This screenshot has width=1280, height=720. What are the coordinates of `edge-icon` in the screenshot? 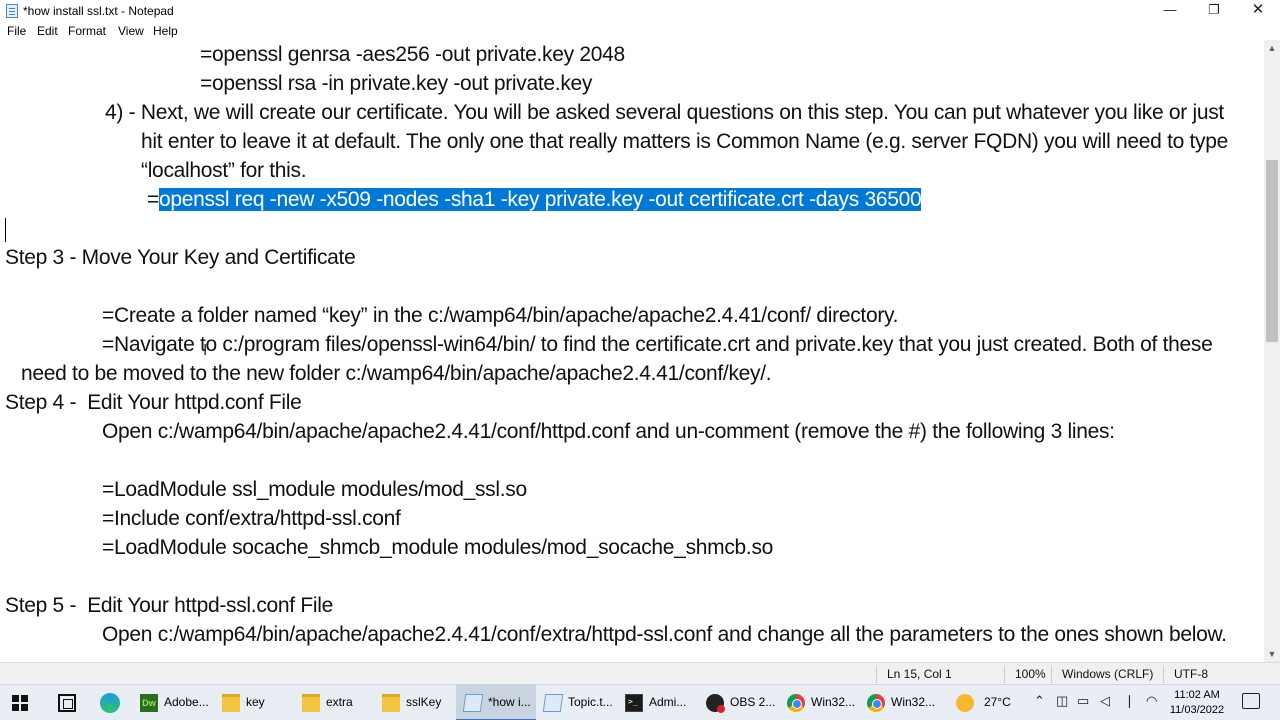 It's located at (110, 703).